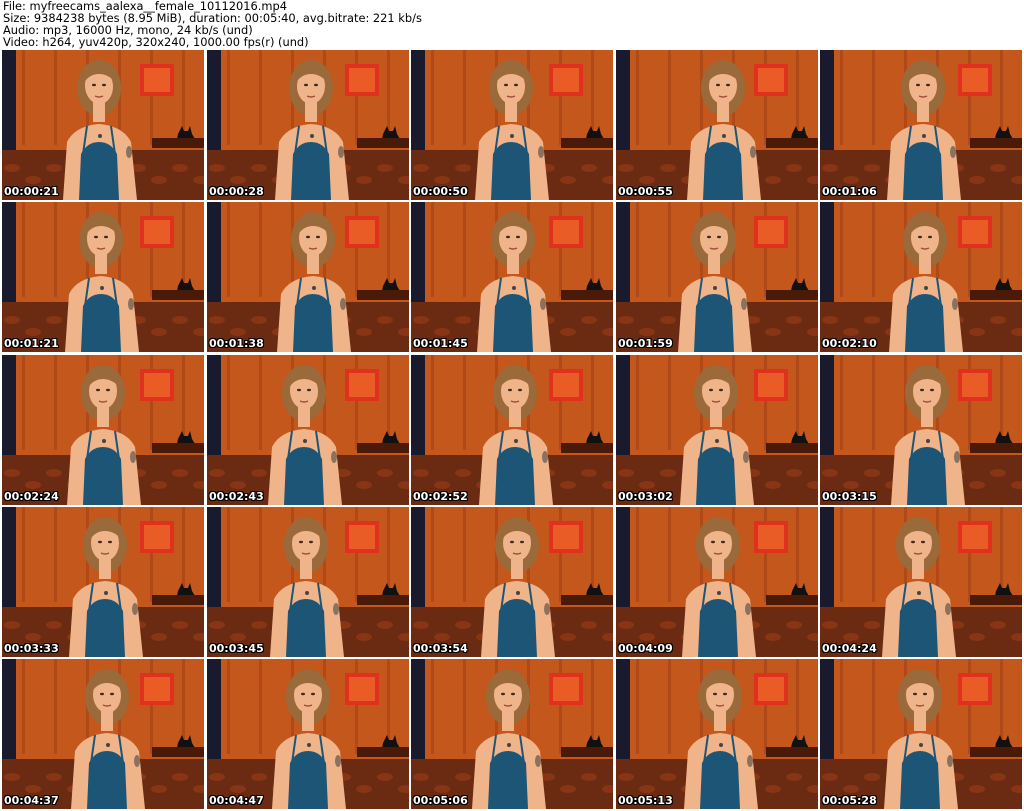 This screenshot has width=1024, height=811. What do you see at coordinates (921, 430) in the screenshot?
I see `video-thumbnail: 00:03:15` at bounding box center [921, 430].